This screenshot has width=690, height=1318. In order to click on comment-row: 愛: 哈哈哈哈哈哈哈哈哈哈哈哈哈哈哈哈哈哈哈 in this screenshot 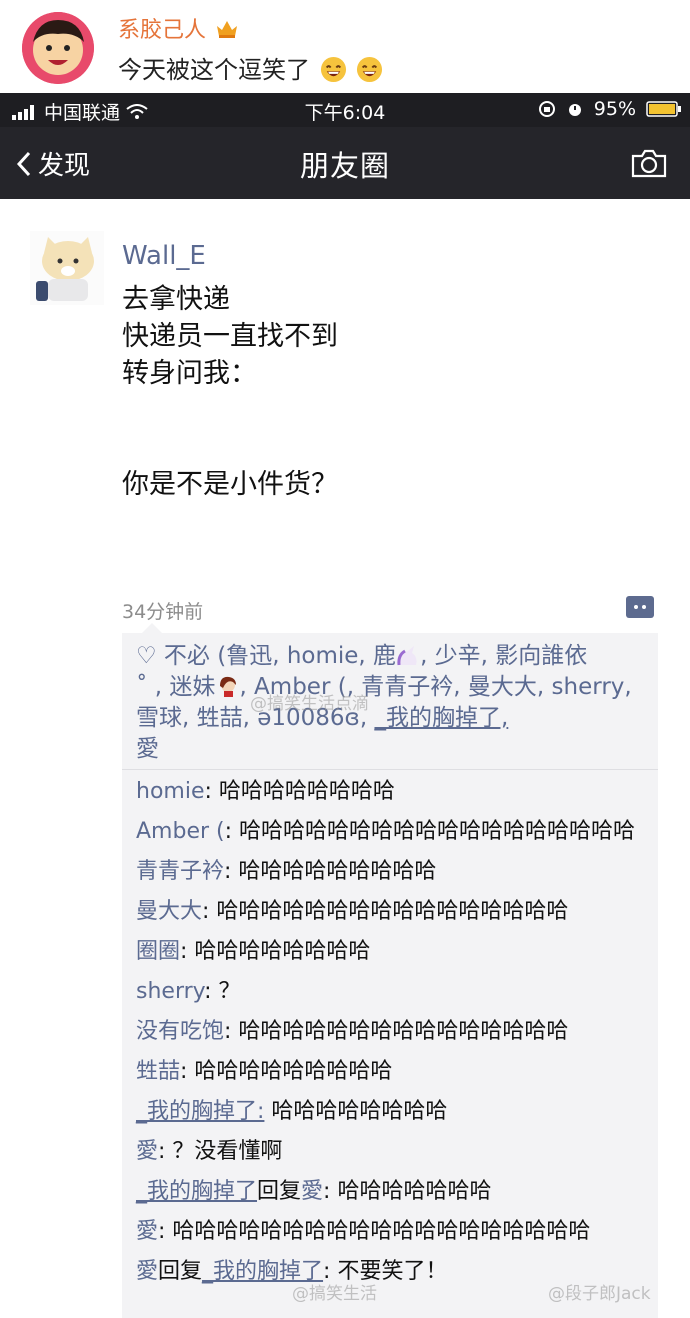, I will do `click(392, 1231)`.